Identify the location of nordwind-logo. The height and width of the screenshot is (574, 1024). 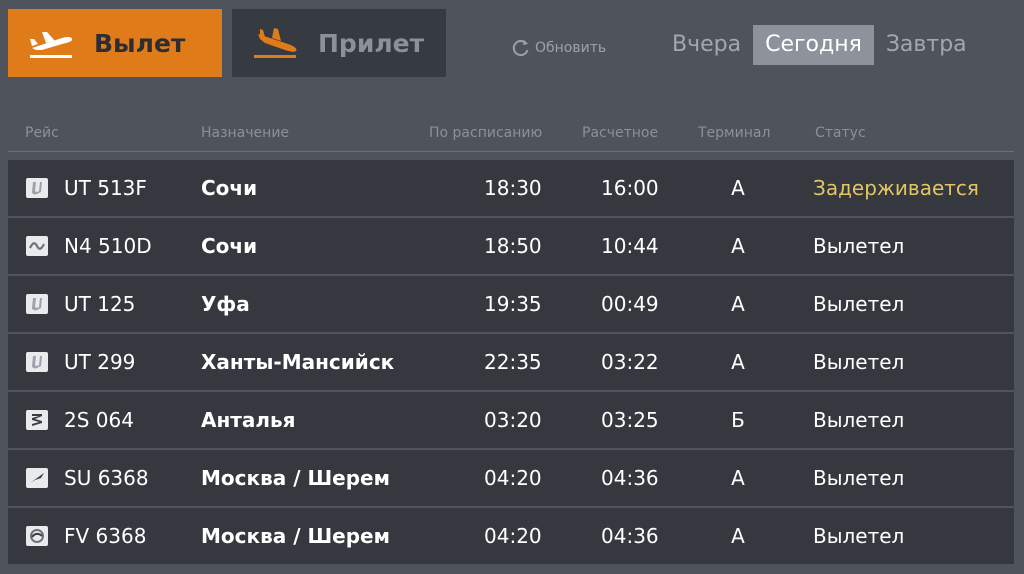
(37, 246).